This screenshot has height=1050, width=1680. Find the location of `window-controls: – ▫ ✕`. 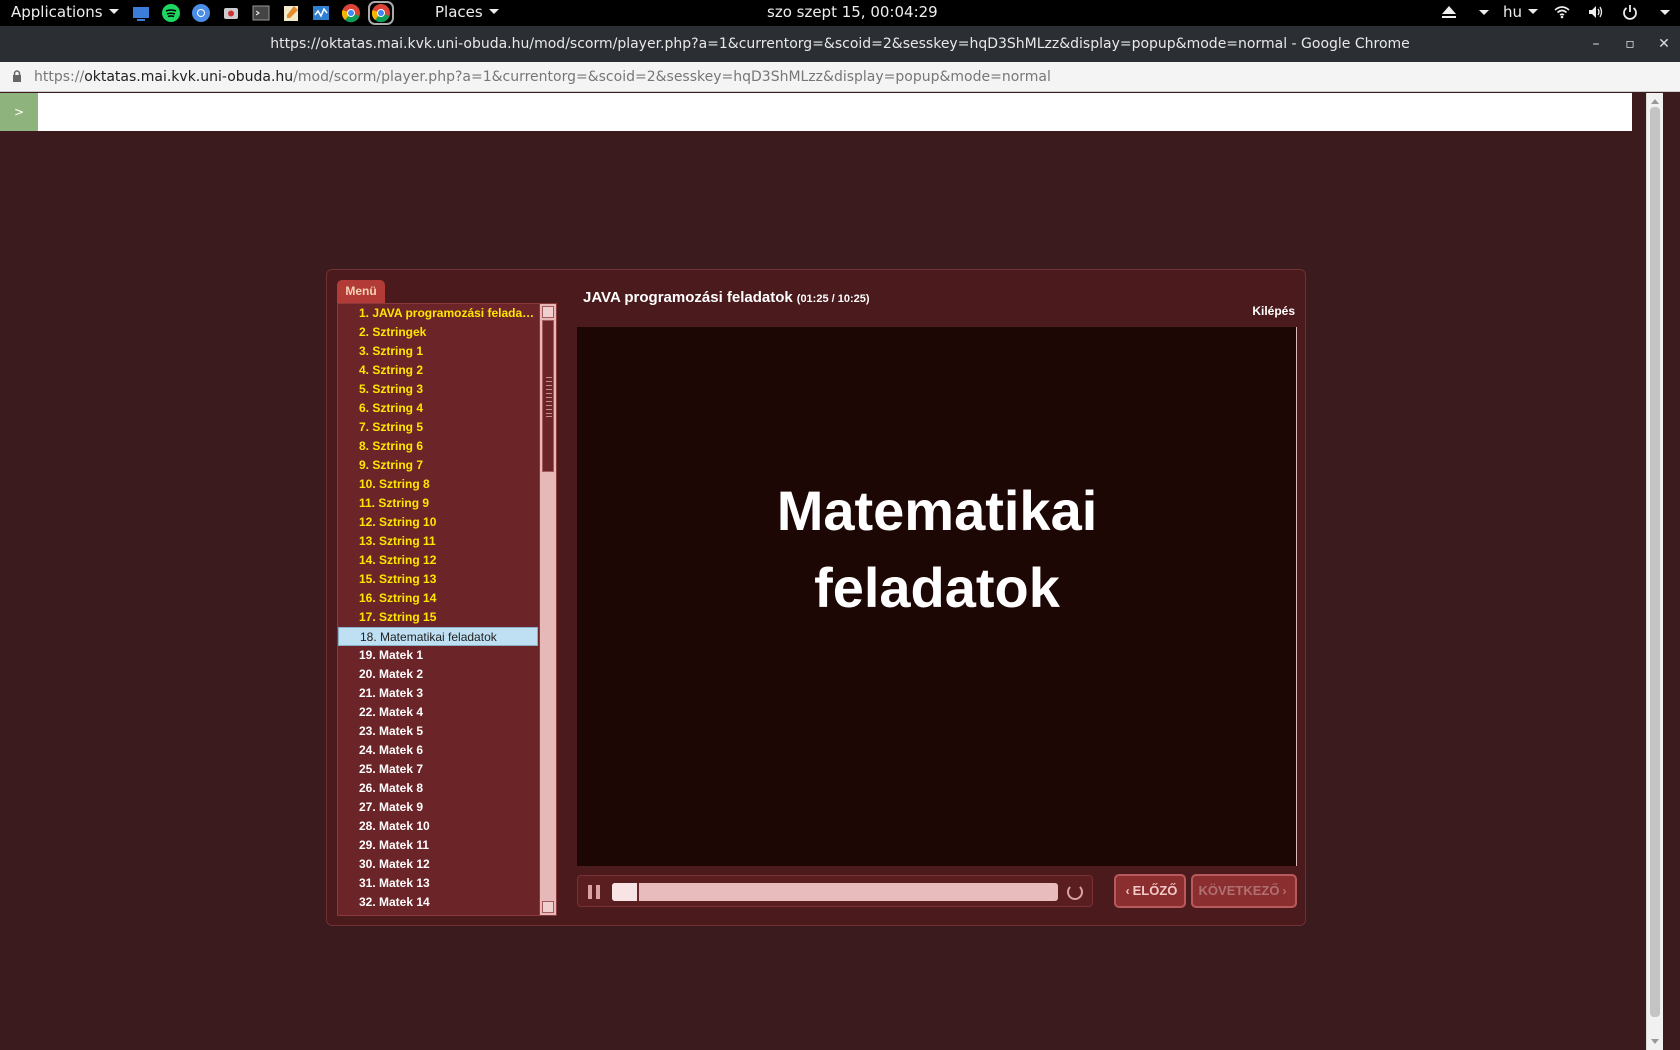

window-controls: – ▫ ✕ is located at coordinates (1630, 44).